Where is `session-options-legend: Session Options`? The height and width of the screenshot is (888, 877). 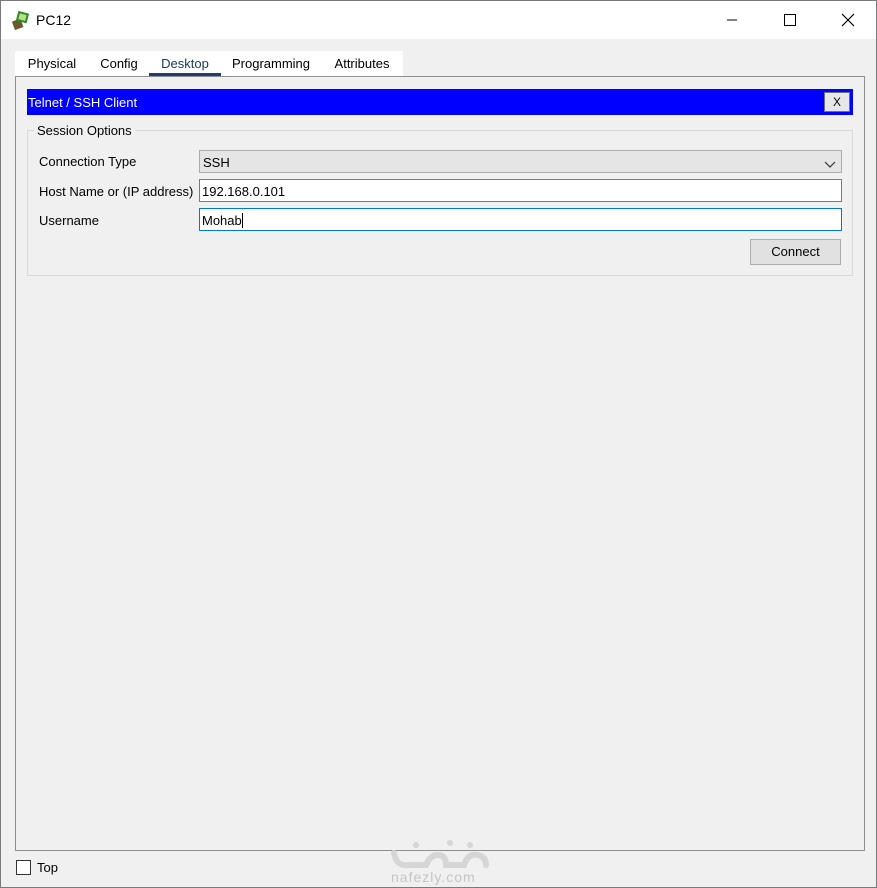 session-options-legend: Session Options is located at coordinates (84, 130).